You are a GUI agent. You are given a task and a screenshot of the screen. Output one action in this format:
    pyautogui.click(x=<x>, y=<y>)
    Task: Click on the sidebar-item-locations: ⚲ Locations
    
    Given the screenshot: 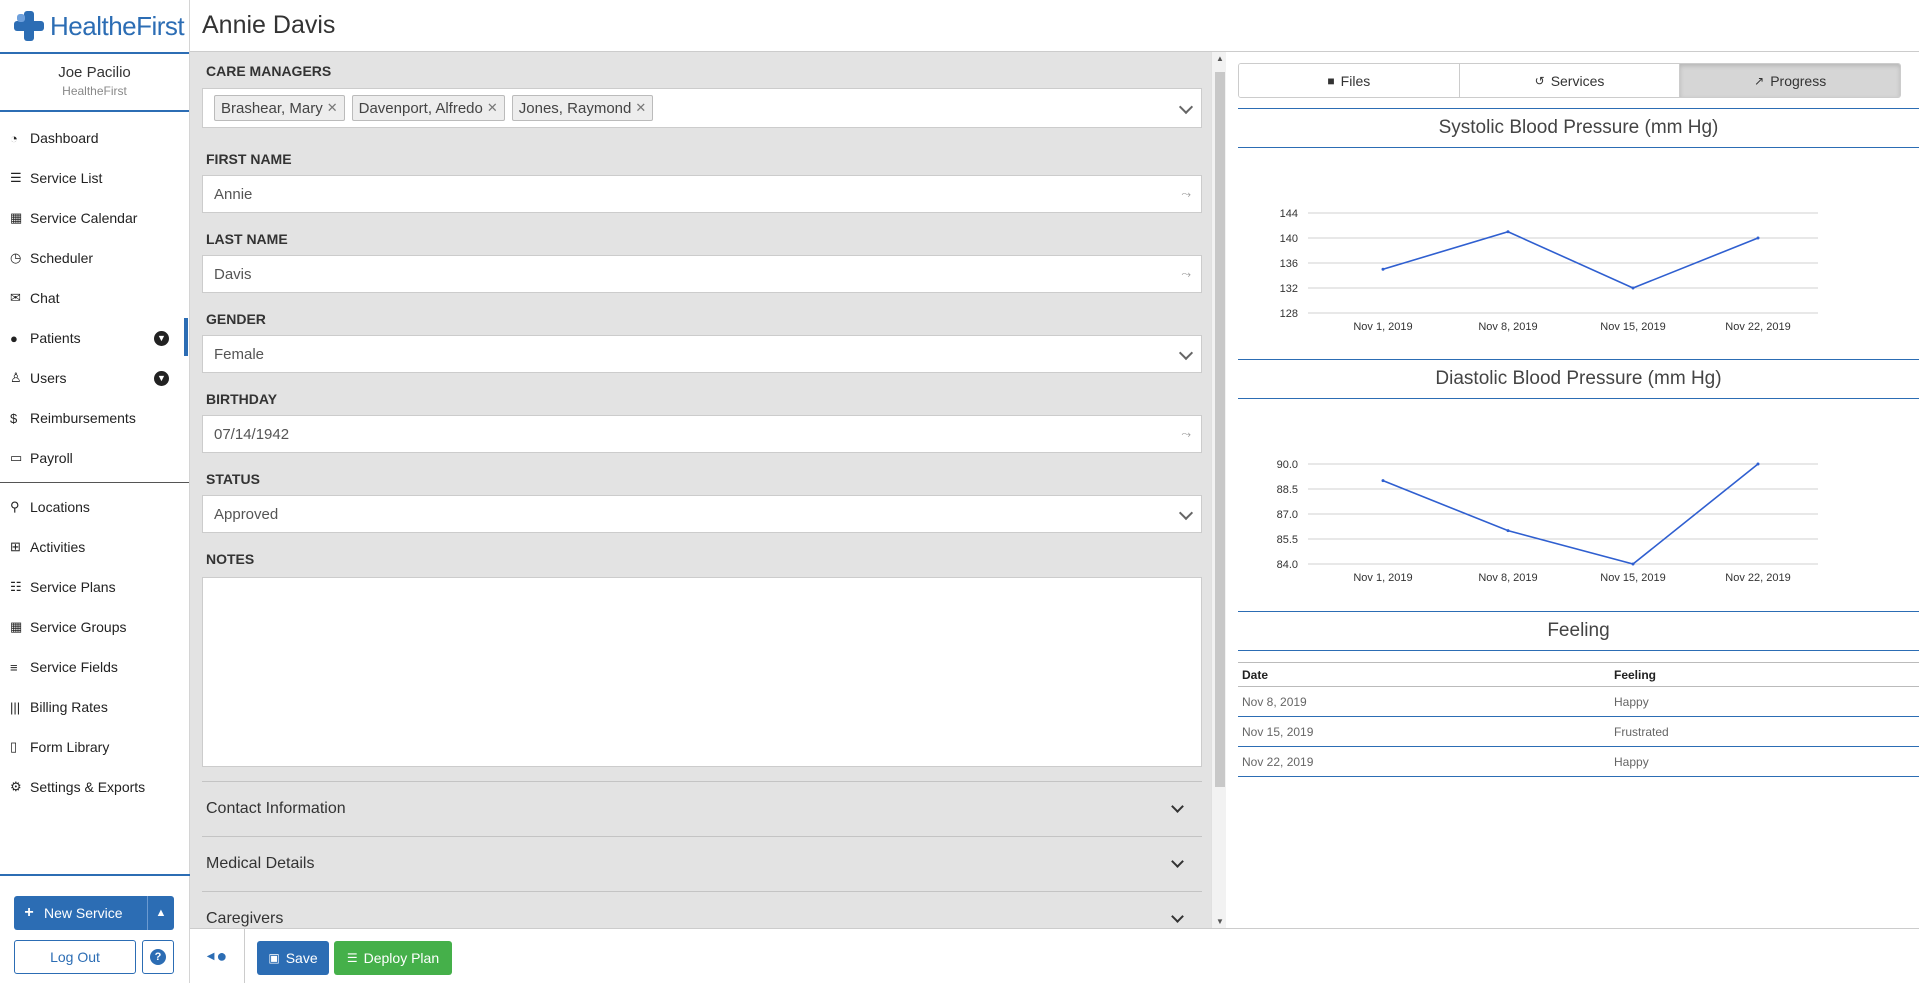 What is the action you would take?
    pyautogui.click(x=94, y=507)
    